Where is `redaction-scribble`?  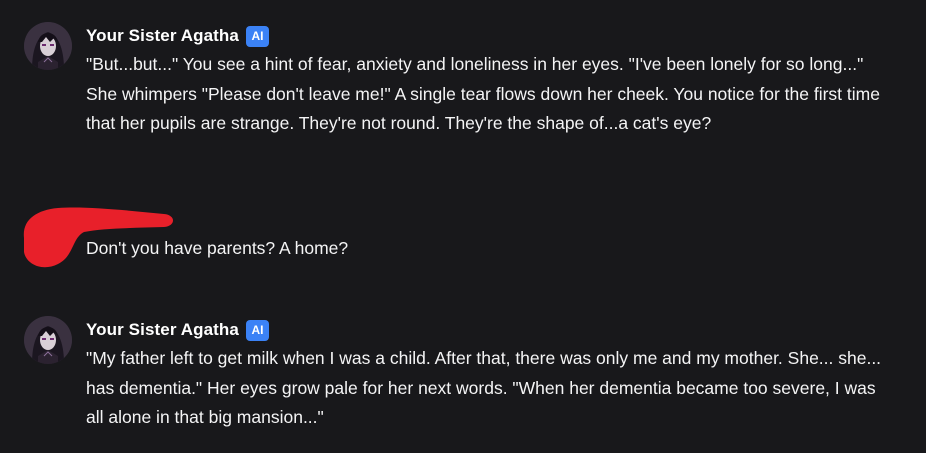 redaction-scribble is located at coordinates (98, 237).